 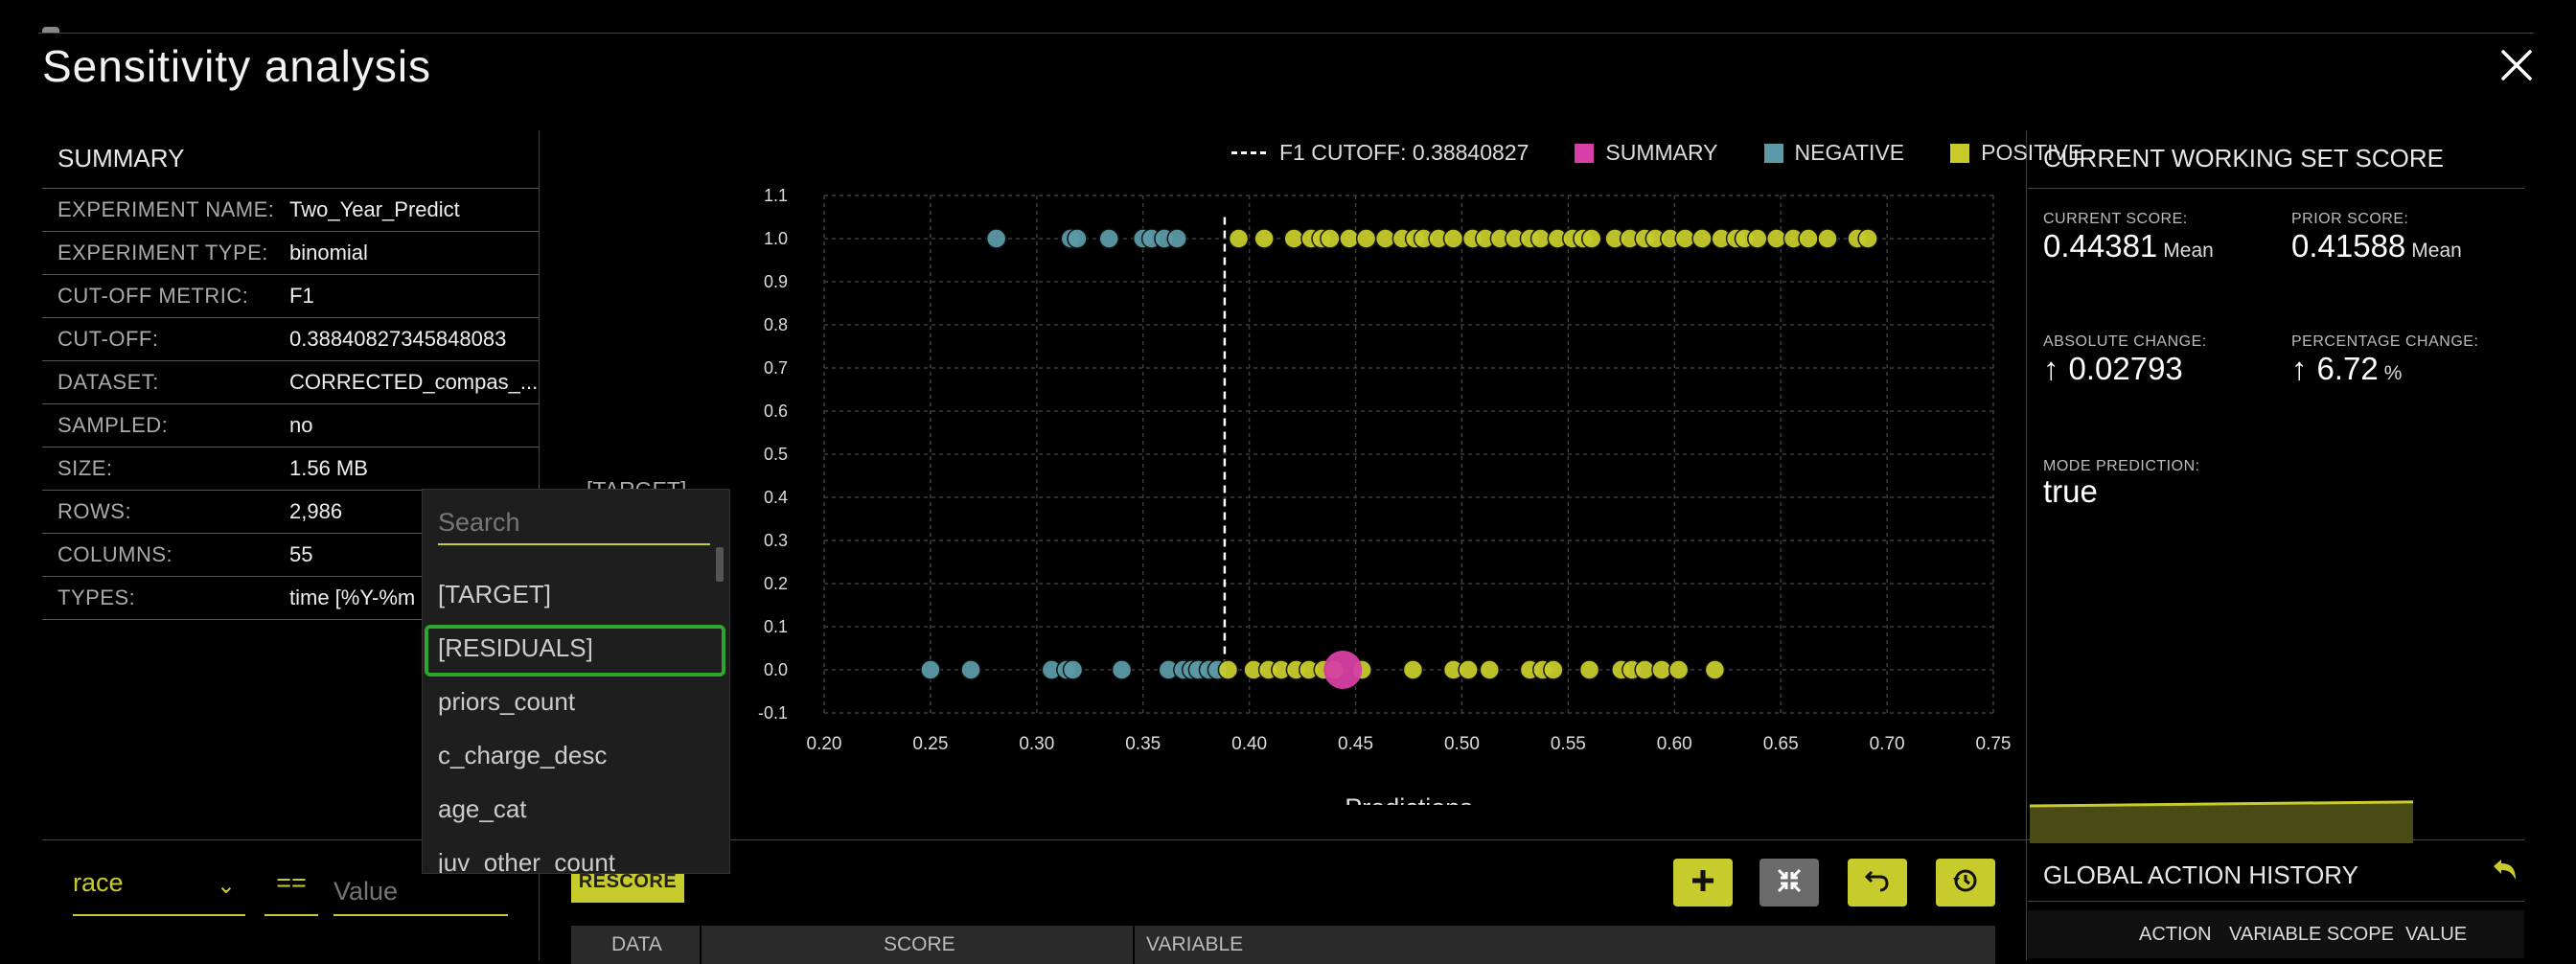 What do you see at coordinates (773, 713) in the screenshot?
I see `y-tick-label: -0.1` at bounding box center [773, 713].